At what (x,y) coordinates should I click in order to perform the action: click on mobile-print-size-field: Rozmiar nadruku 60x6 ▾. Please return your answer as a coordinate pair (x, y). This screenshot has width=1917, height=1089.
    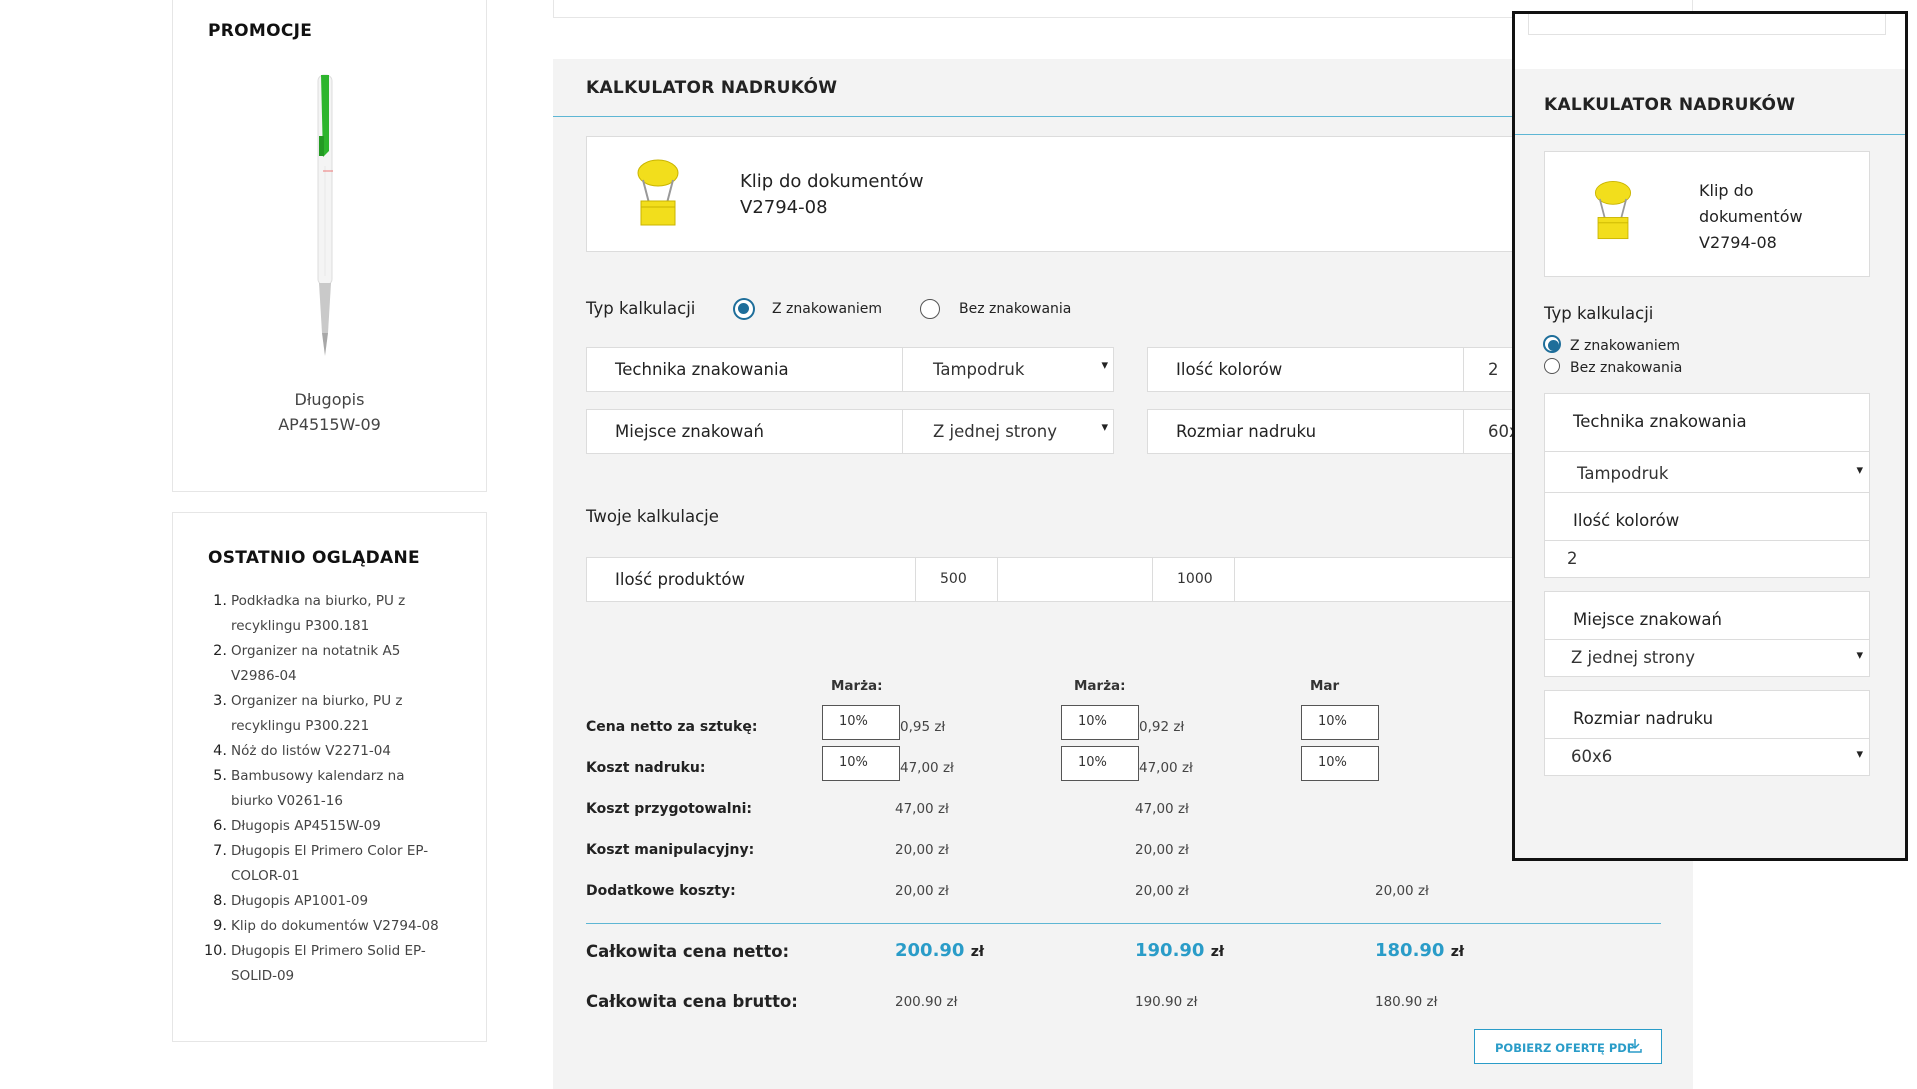
    Looking at the image, I should click on (1707, 733).